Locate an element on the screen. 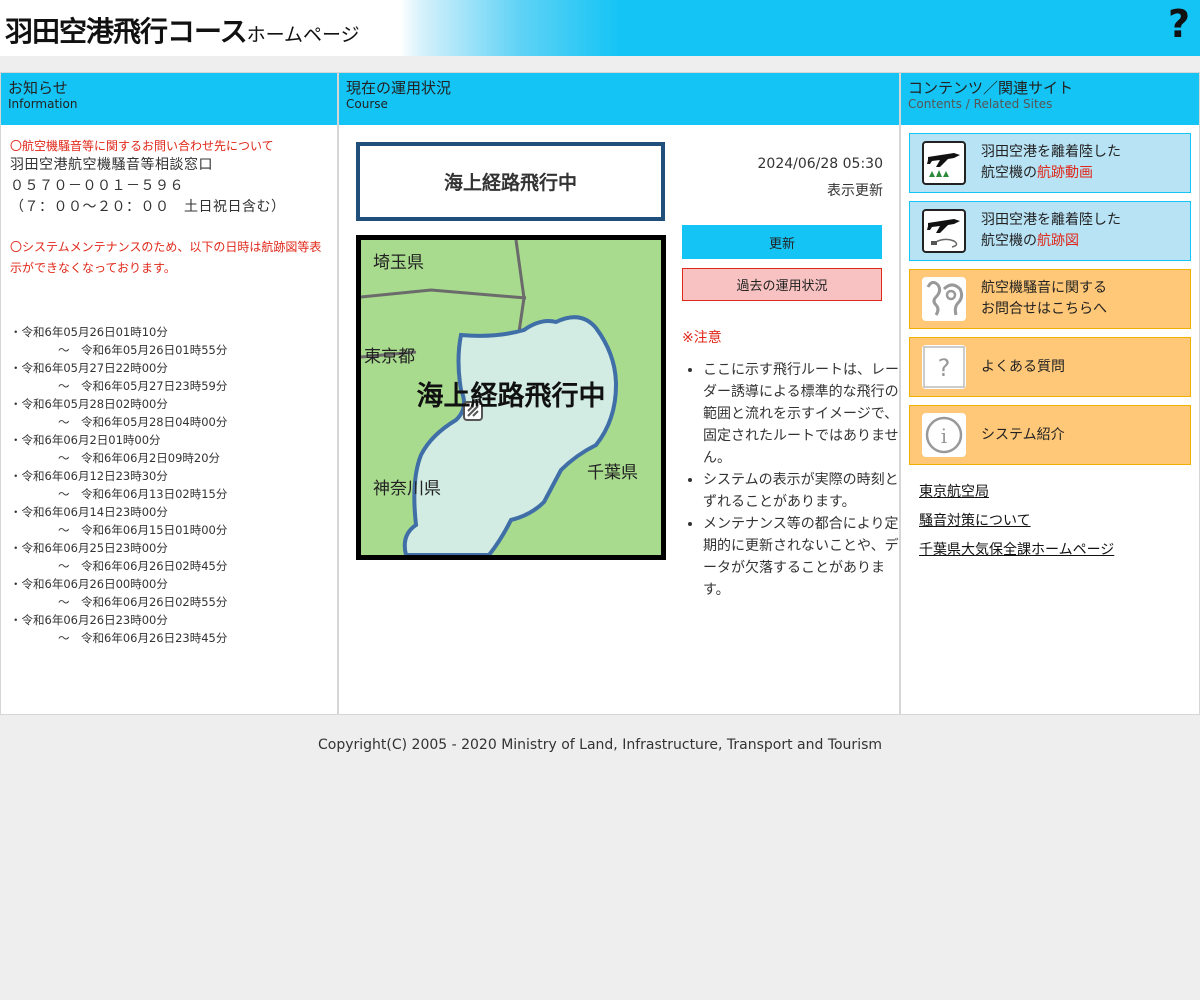 Image resolution: width=1200 pixels, height=1000 pixels. info-icon: i is located at coordinates (944, 435).